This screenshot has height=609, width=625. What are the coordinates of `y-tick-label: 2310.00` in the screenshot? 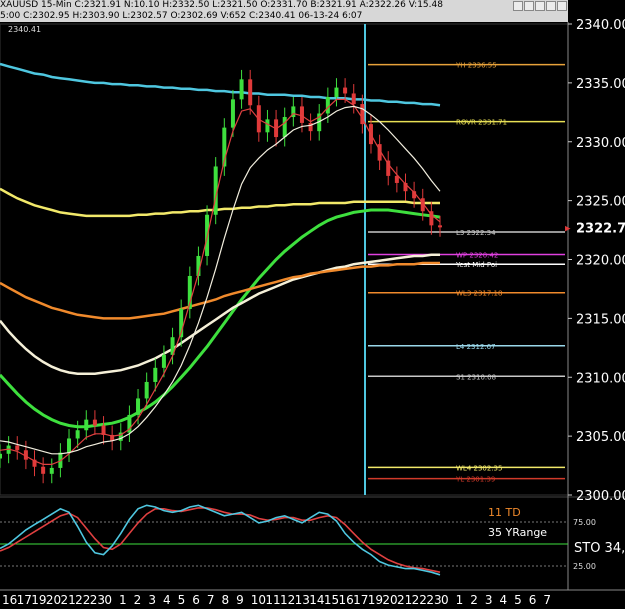 It's located at (600, 378).